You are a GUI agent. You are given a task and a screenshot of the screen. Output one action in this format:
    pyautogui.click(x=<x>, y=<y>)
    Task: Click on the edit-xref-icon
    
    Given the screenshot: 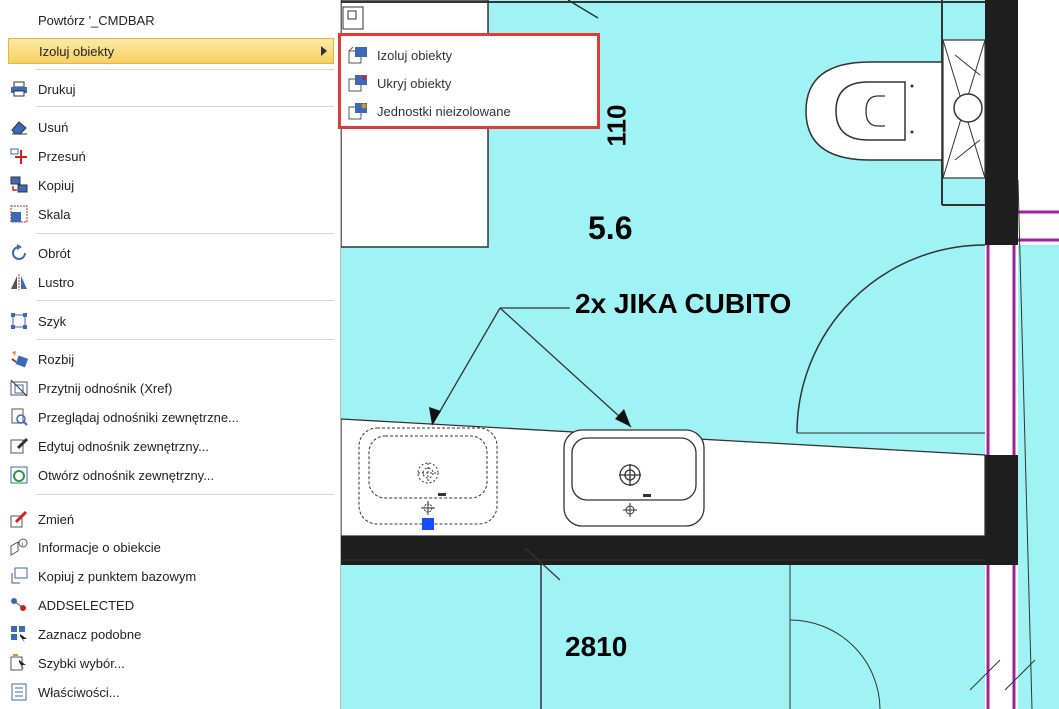 What is the action you would take?
    pyautogui.click(x=19, y=446)
    